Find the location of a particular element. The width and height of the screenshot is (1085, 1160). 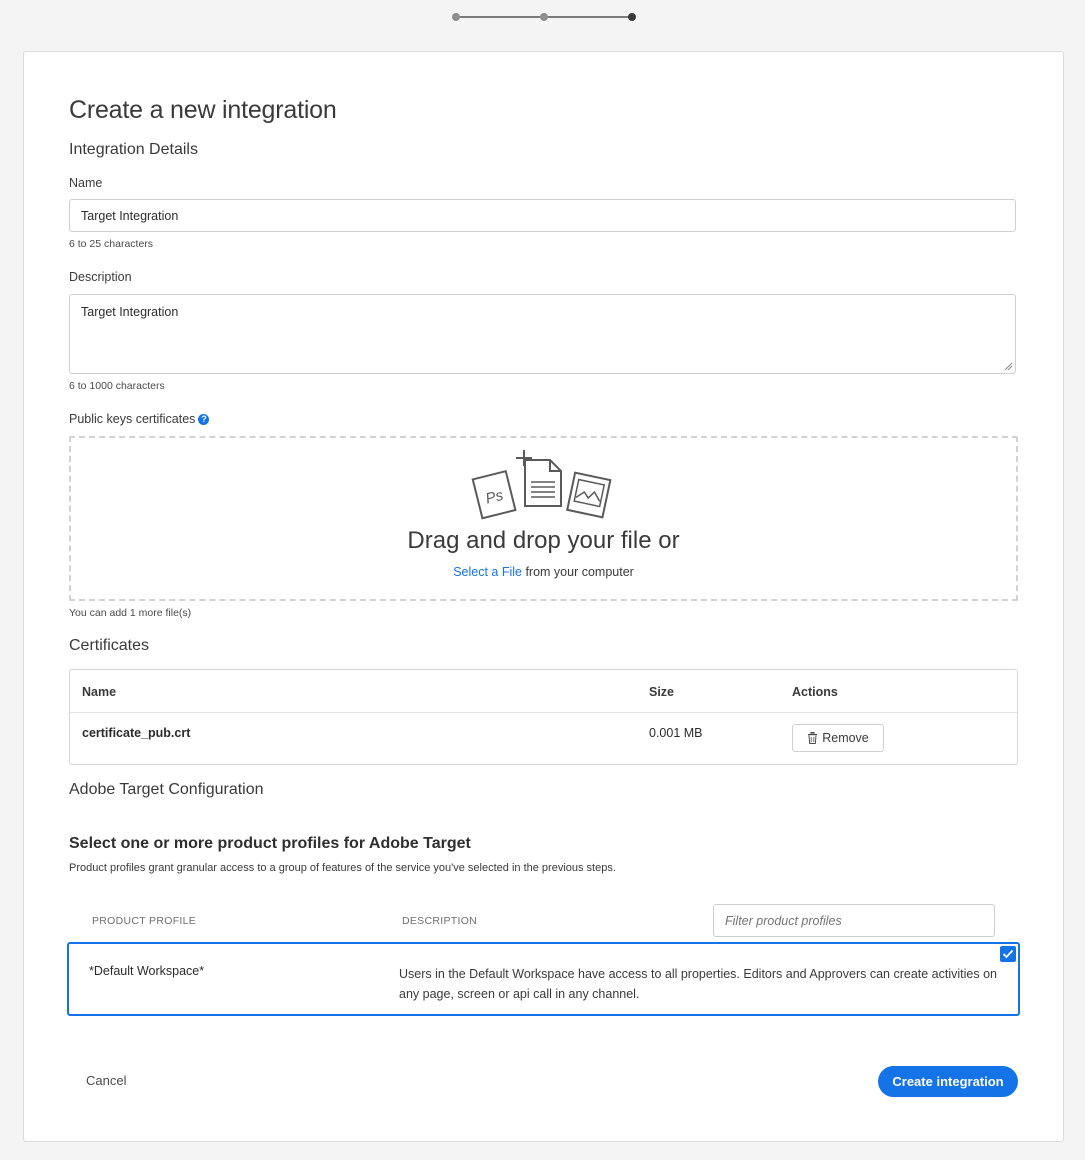

name-input: Target Integration is located at coordinates (542, 215).